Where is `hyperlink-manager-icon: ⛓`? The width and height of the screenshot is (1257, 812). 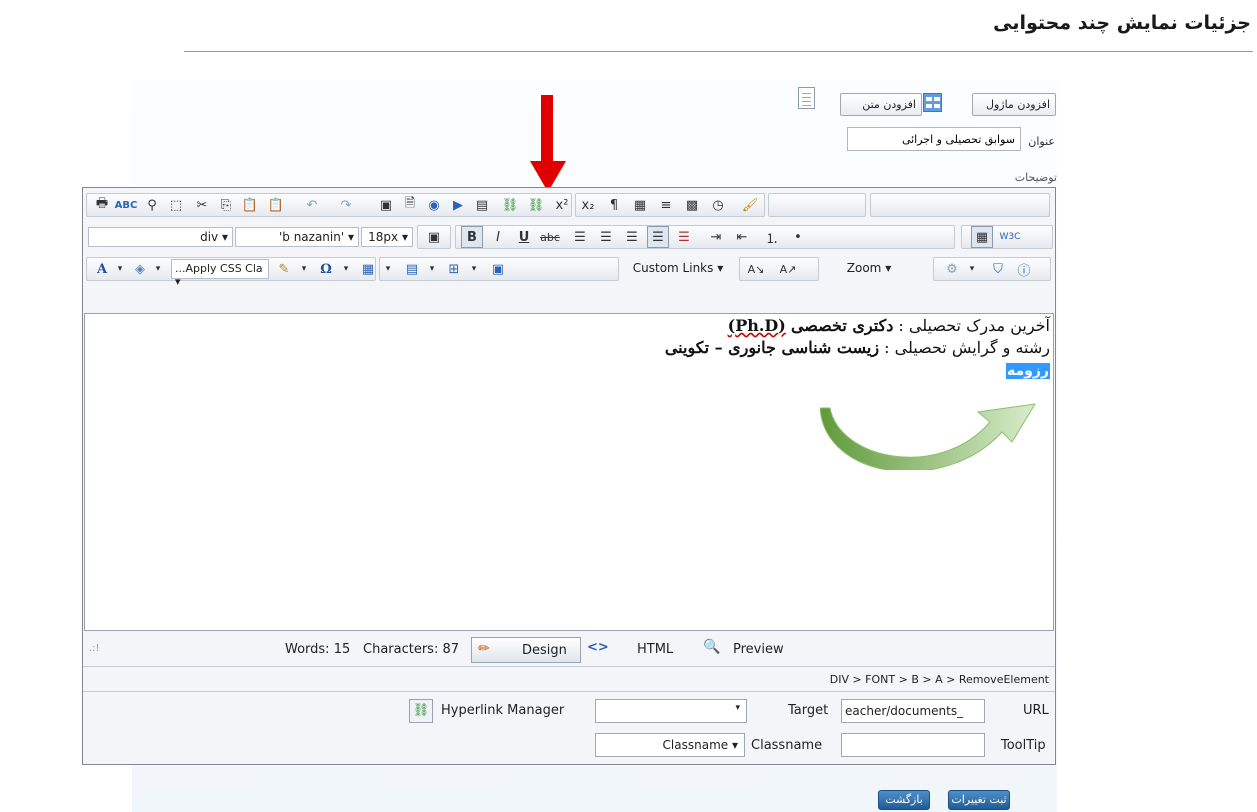
hyperlink-manager-icon: ⛓ is located at coordinates (421, 711).